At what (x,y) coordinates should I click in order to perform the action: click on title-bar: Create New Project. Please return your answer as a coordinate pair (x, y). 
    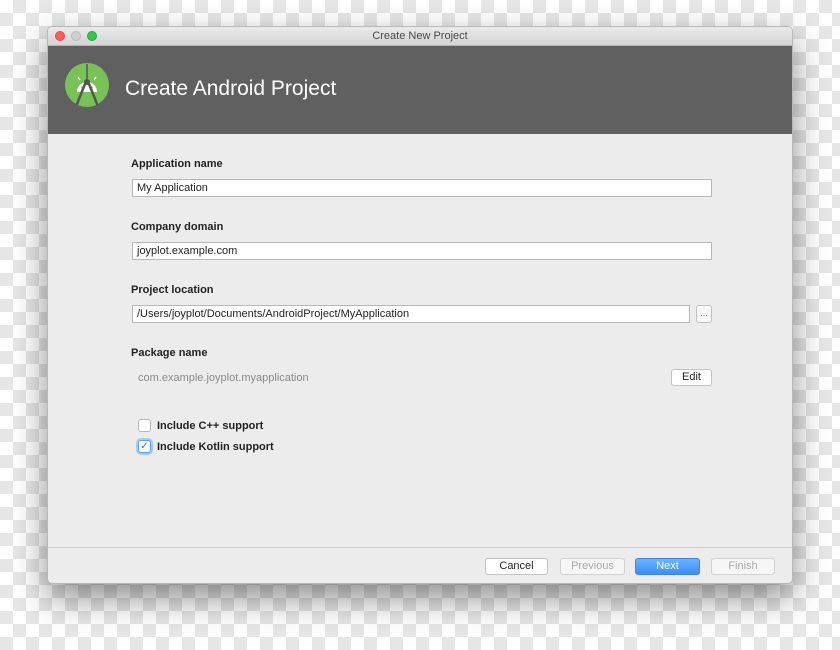
    Looking at the image, I should click on (420, 36).